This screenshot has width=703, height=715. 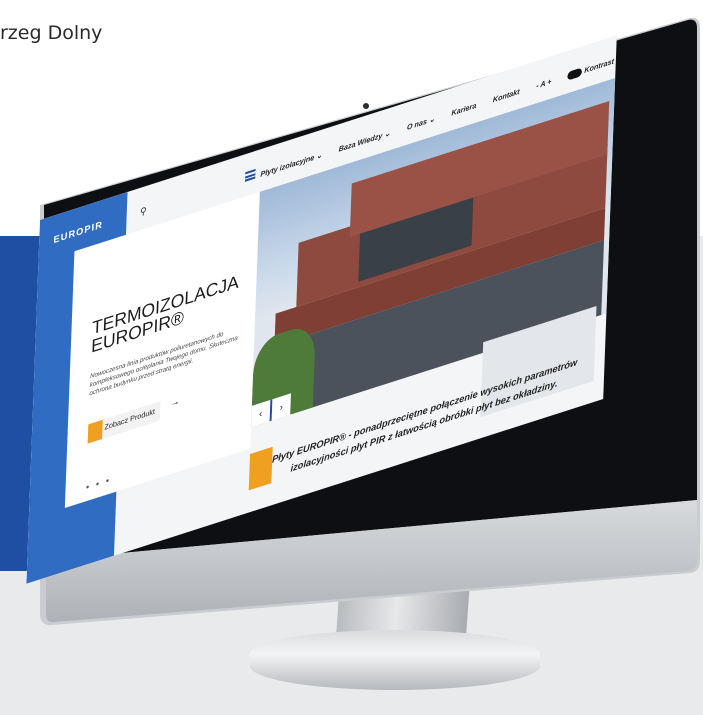 I want to click on nav-item-kontakt: Kontakt, so click(x=506, y=96).